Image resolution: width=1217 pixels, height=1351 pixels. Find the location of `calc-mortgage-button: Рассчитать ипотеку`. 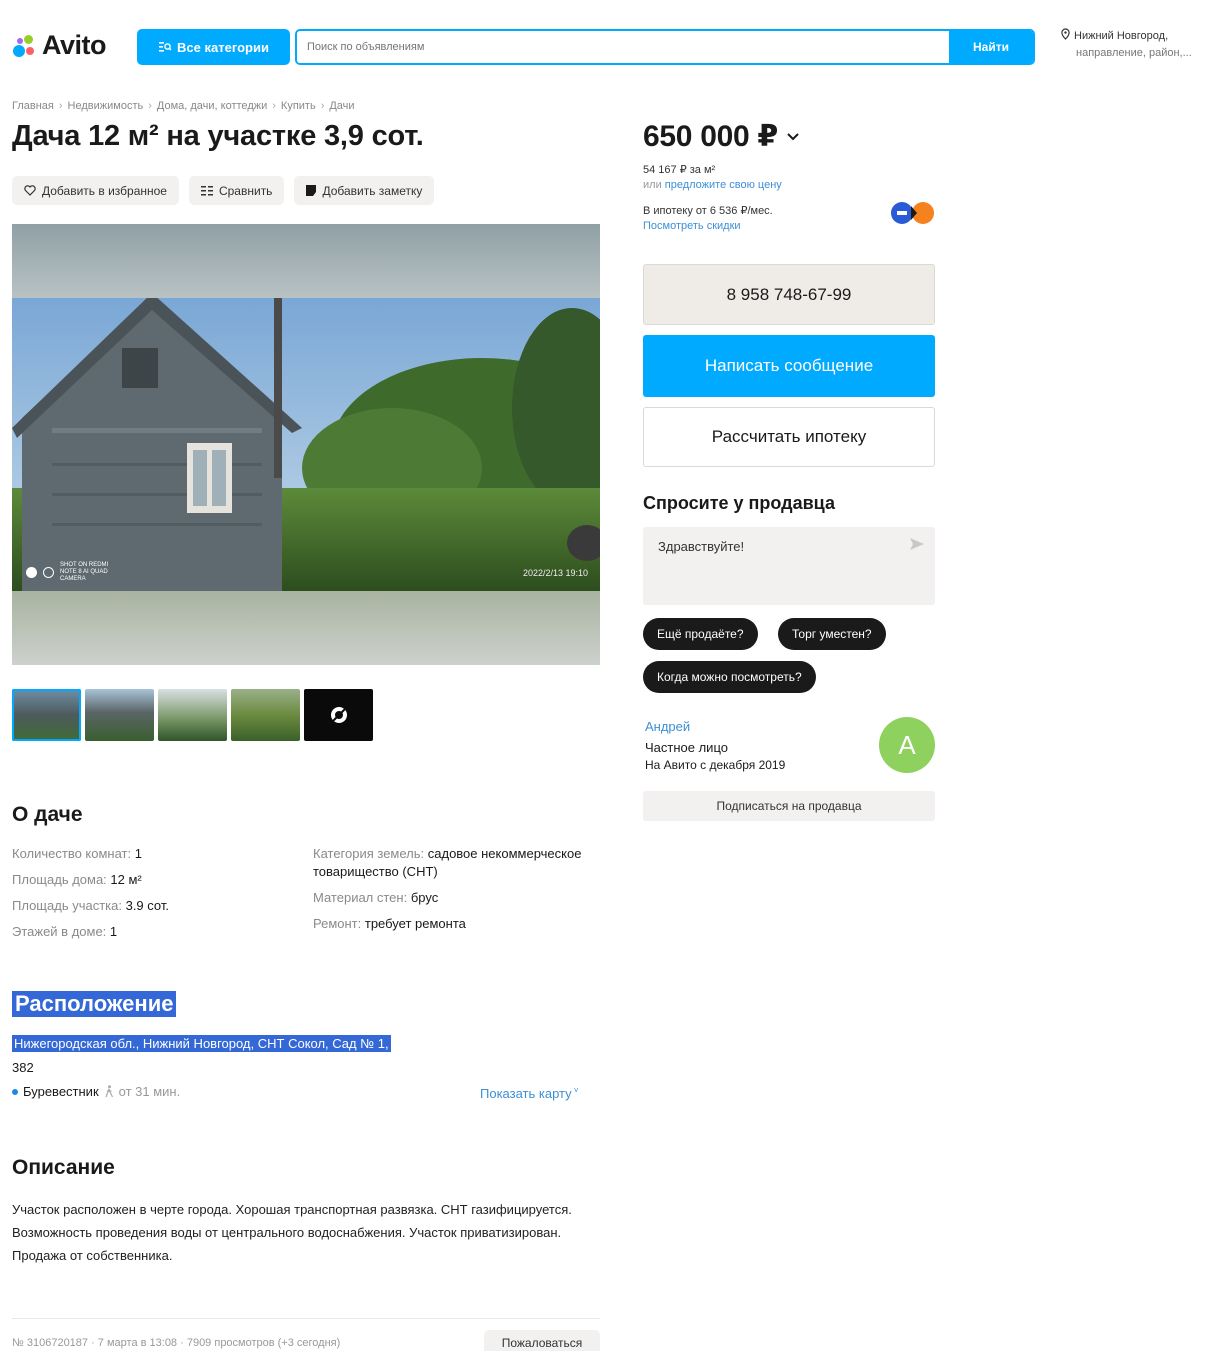

calc-mortgage-button: Рассчитать ипотеку is located at coordinates (789, 437).